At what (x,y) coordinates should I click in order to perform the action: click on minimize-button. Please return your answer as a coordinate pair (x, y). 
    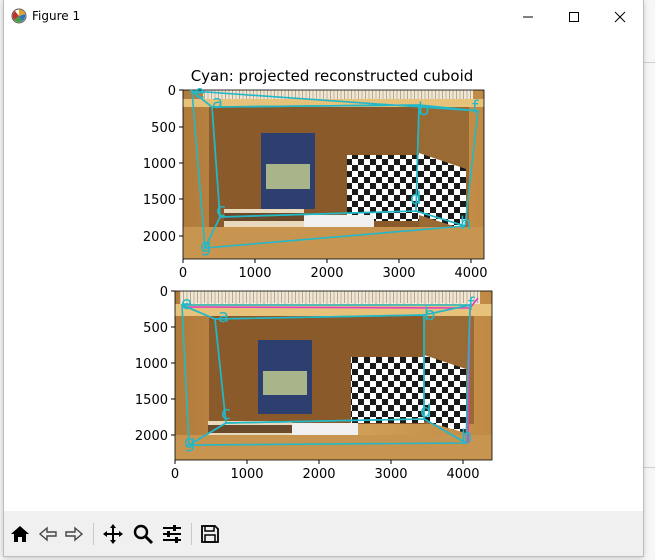
    Looking at the image, I should click on (528, 16).